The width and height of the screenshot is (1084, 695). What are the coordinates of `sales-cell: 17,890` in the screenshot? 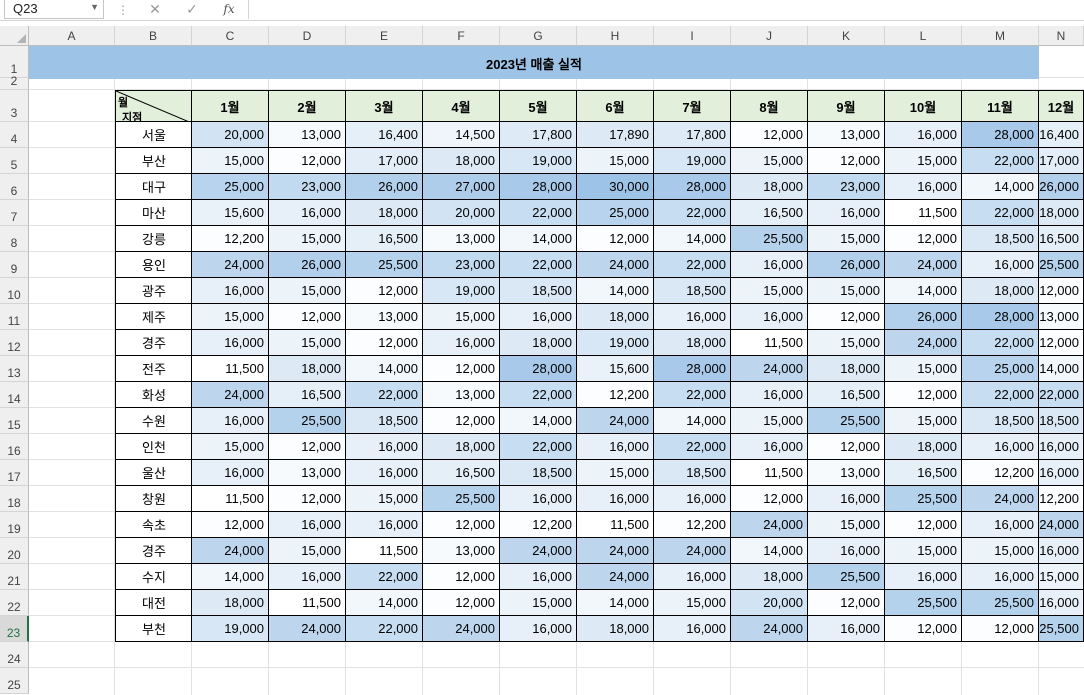 It's located at (615, 134).